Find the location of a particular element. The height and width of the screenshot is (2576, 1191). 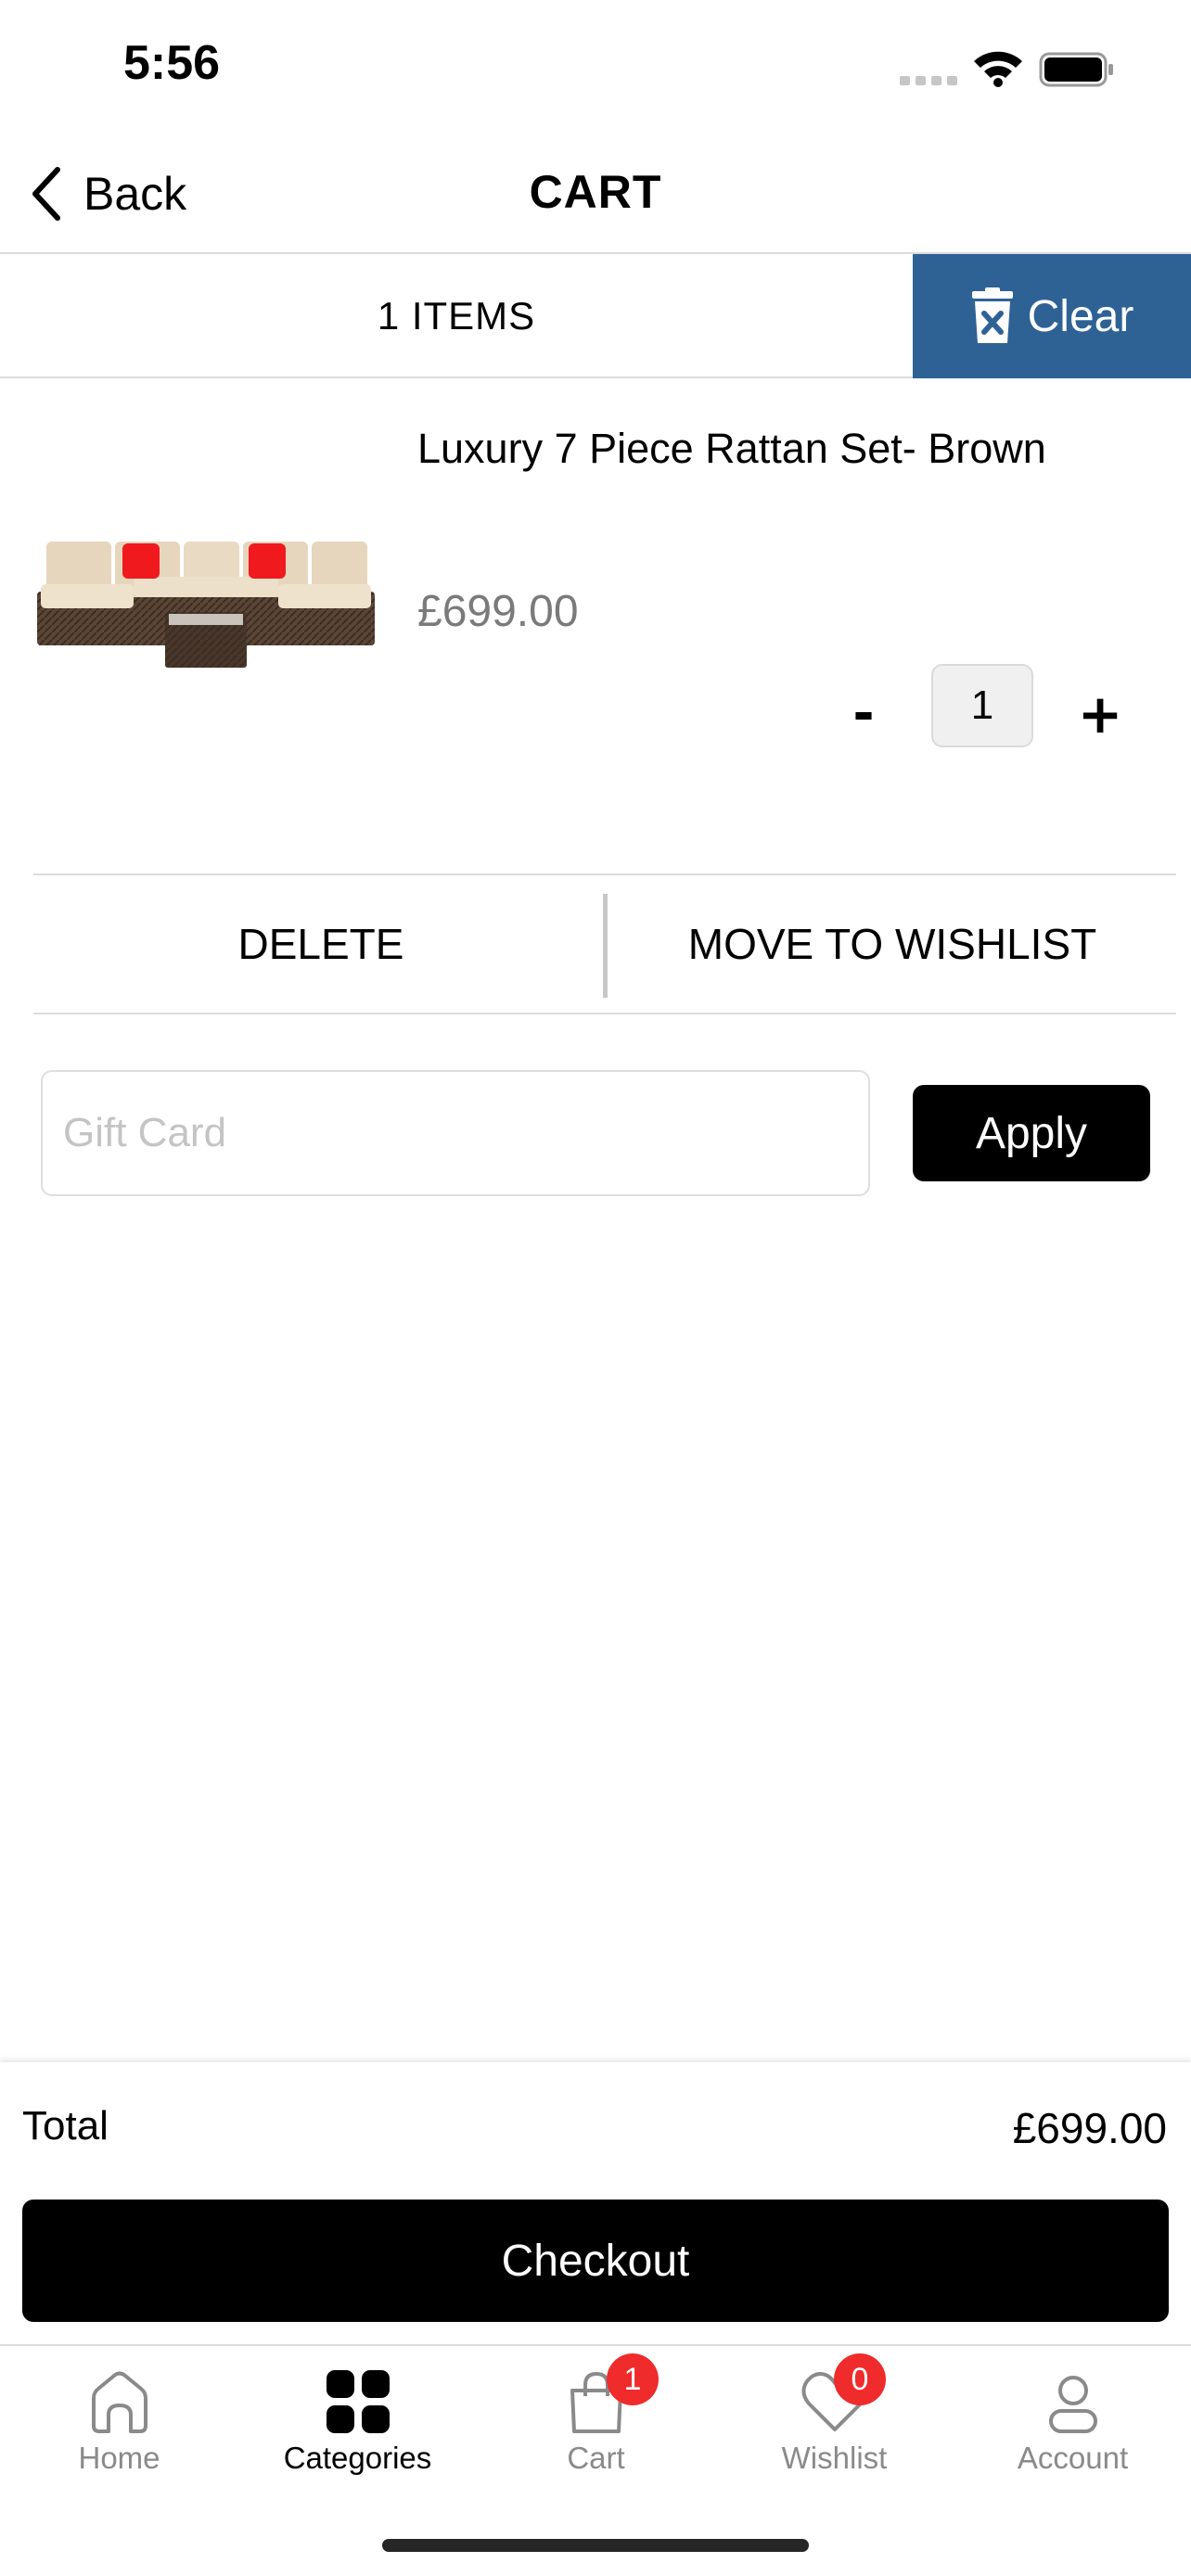

total-value: £699.00 is located at coordinates (1089, 2128).